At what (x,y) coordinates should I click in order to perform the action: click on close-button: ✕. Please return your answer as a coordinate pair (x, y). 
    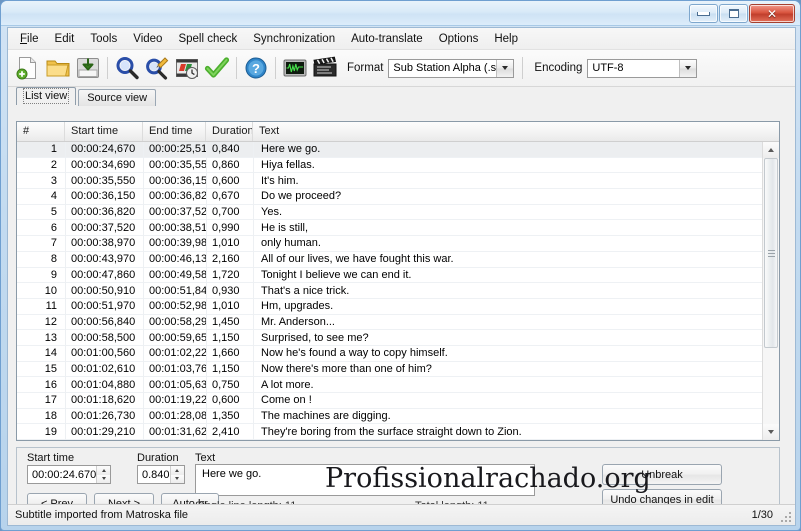
    Looking at the image, I should click on (772, 13).